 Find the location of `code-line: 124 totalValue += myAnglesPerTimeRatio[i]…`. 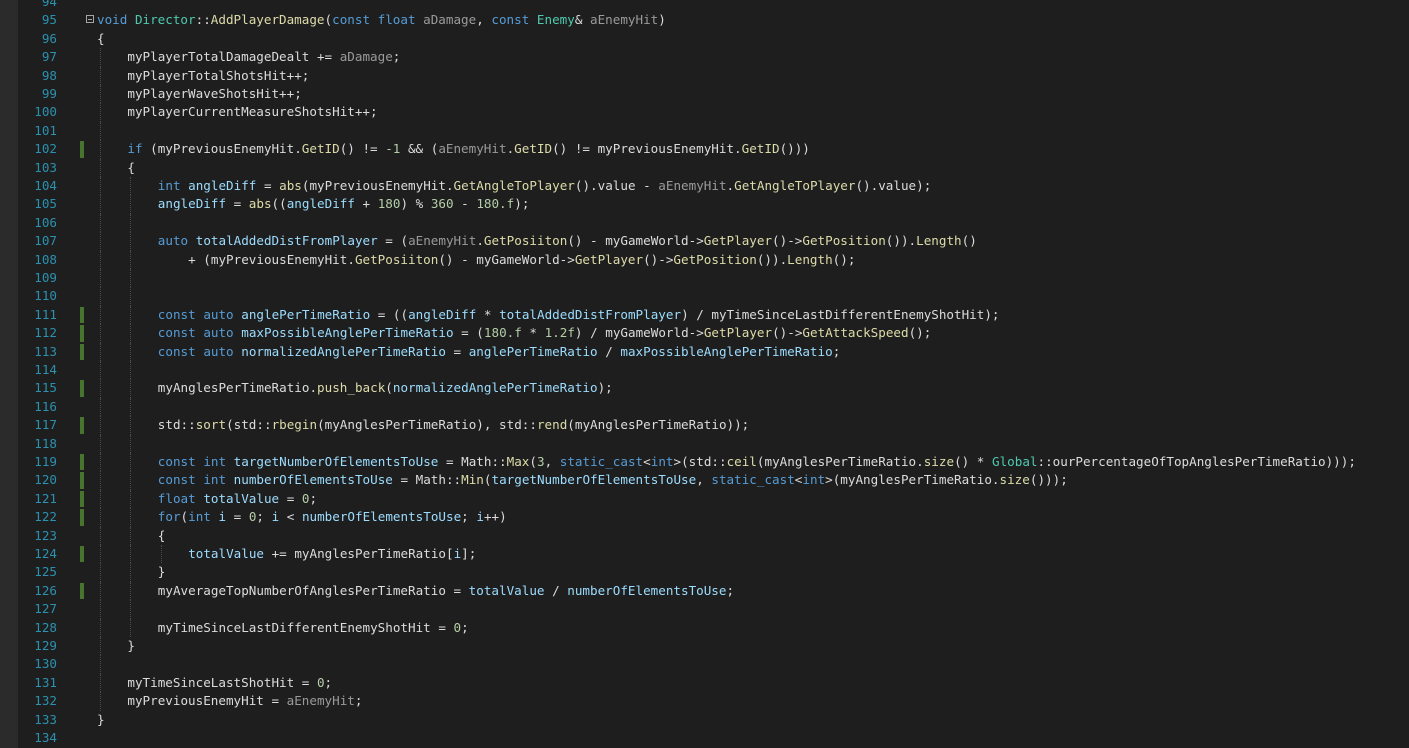

code-line: 124 totalValue += myAnglesPerTimeRatio[i]… is located at coordinates (713, 554).